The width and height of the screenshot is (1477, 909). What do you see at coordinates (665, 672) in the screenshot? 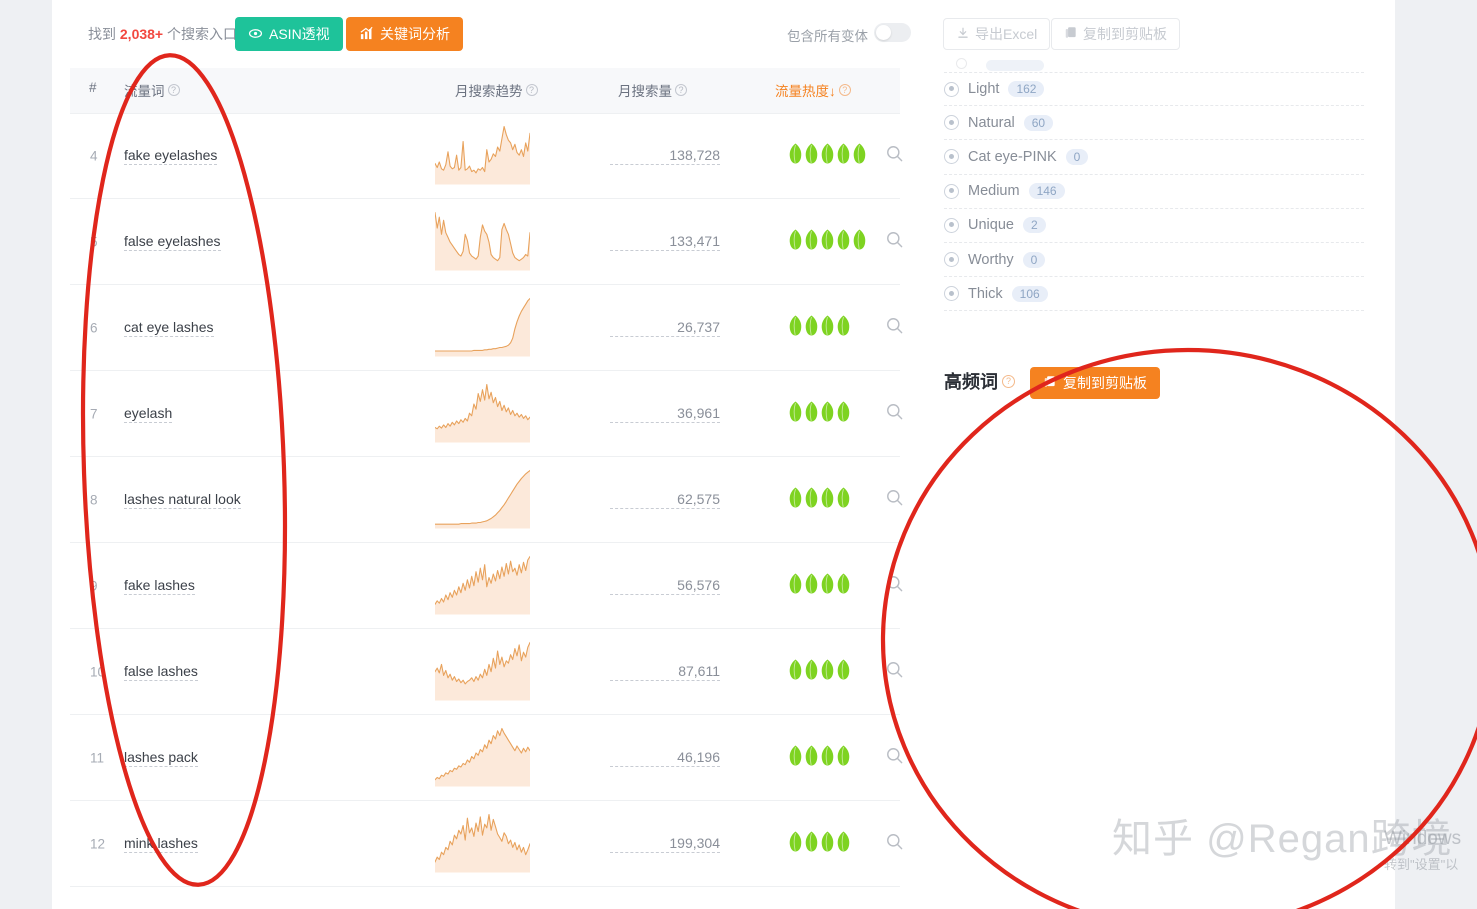
I see `row-search-volume: 87,611` at bounding box center [665, 672].